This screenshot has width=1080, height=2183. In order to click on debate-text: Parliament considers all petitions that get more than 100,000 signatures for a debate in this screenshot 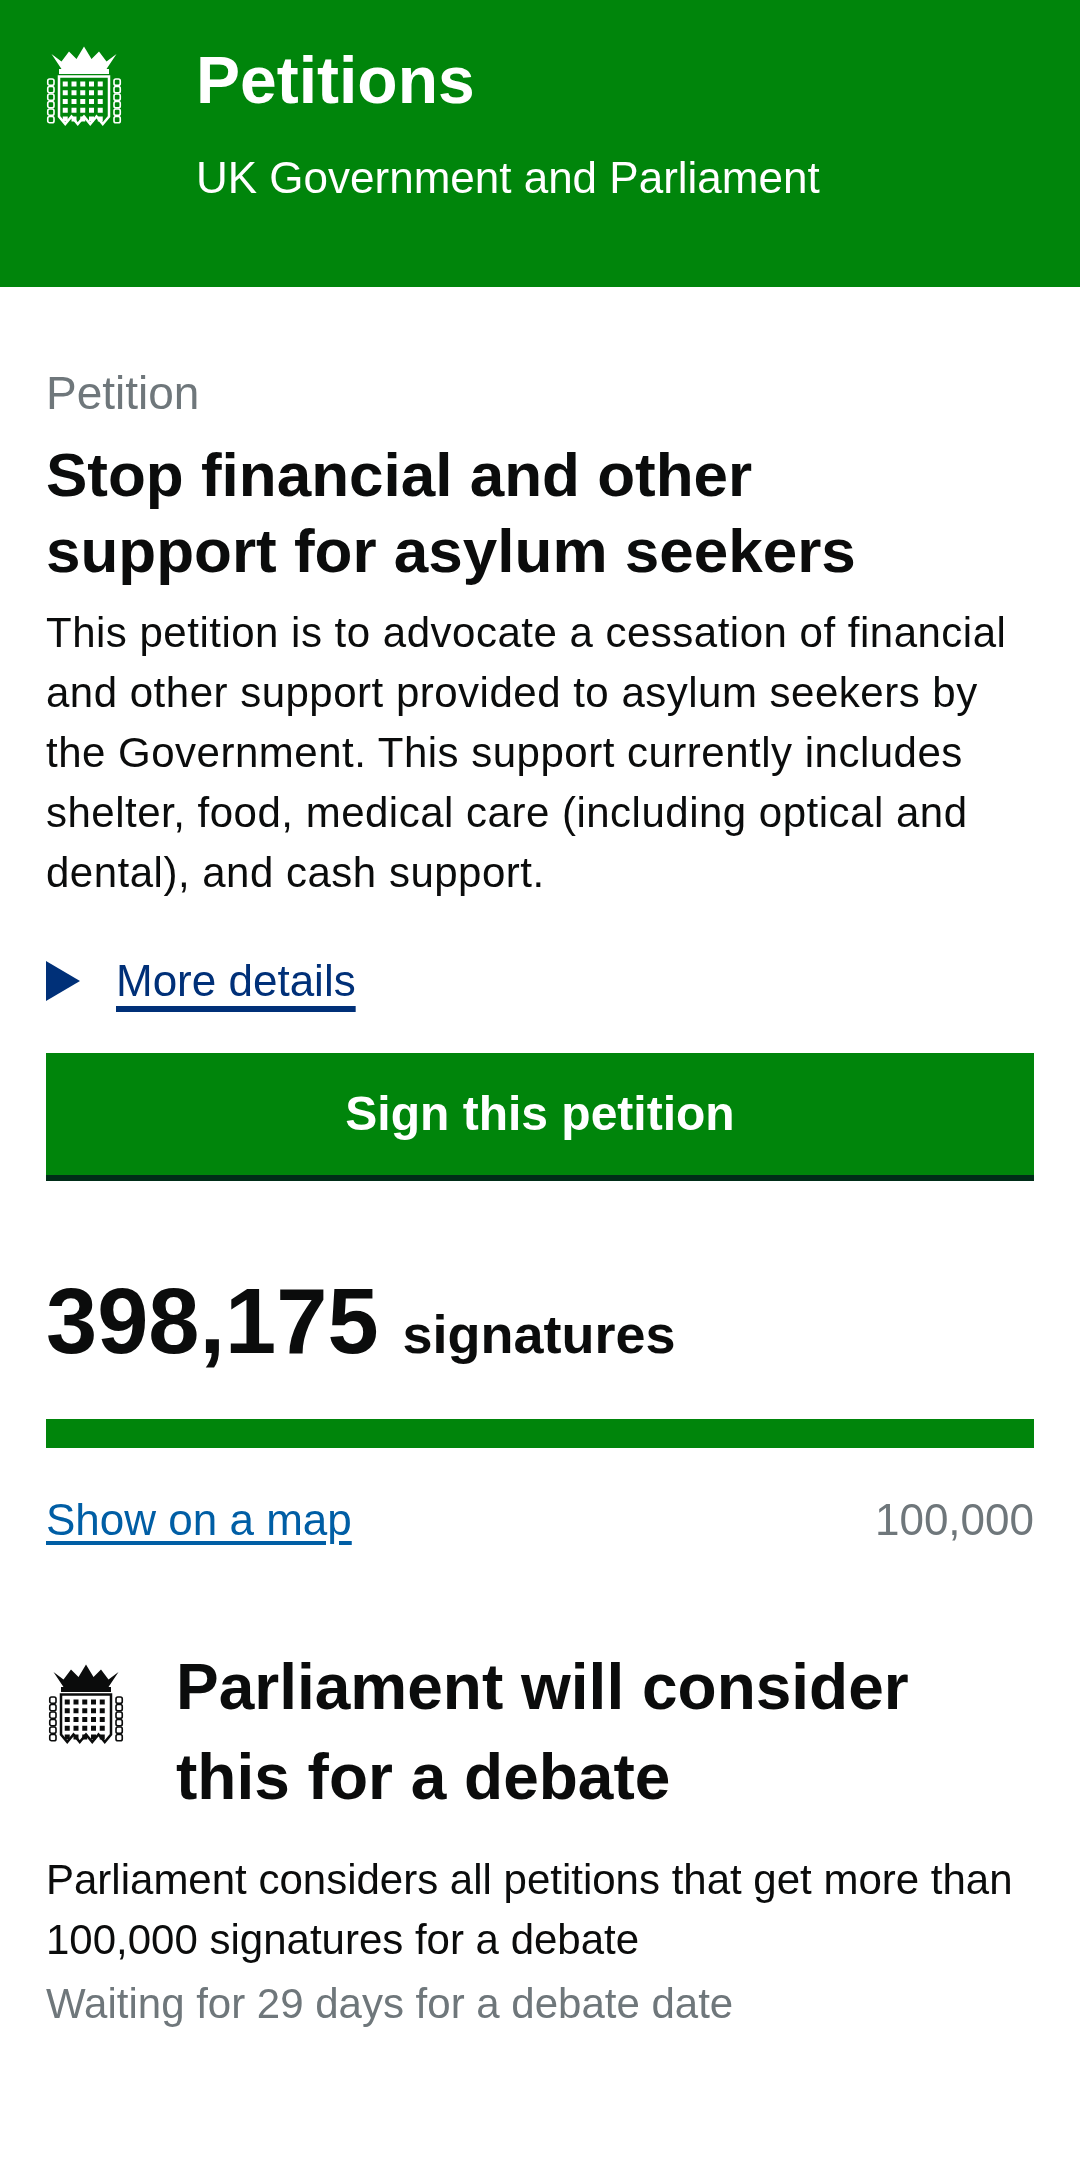, I will do `click(530, 1910)`.